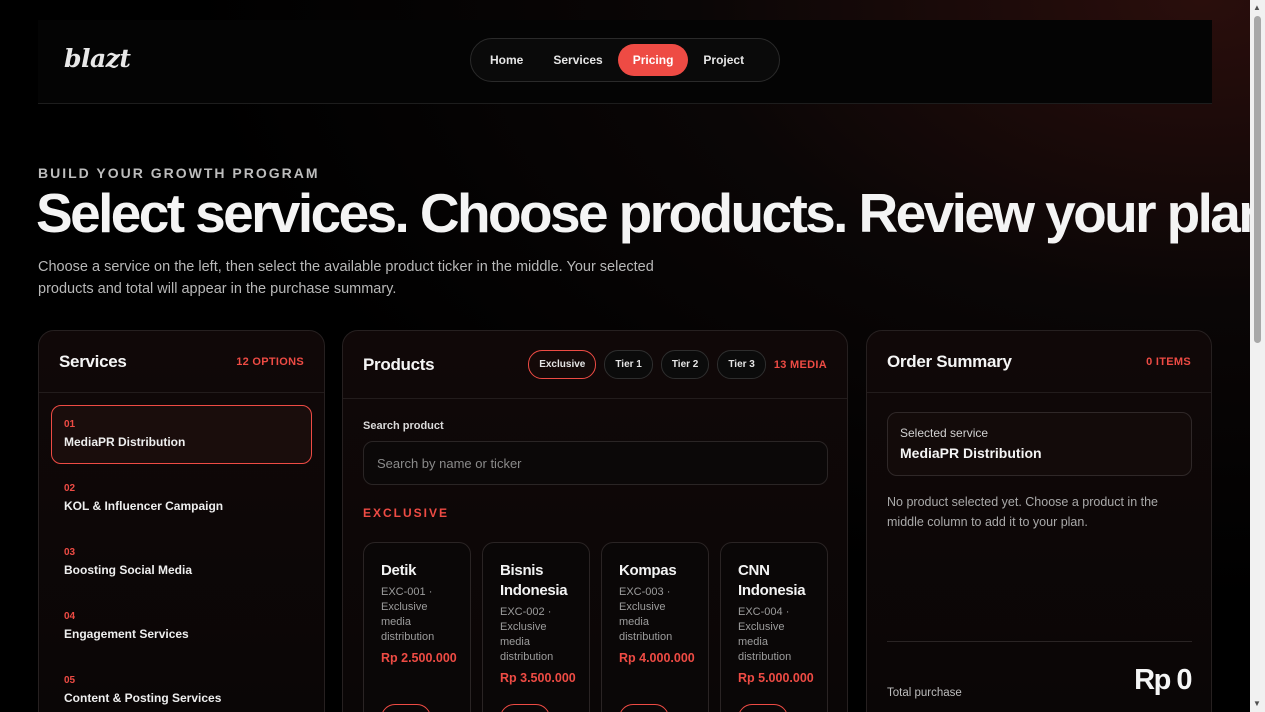  Describe the element at coordinates (125, 442) in the screenshot. I see `service-name: MediaPR Distribution` at that location.